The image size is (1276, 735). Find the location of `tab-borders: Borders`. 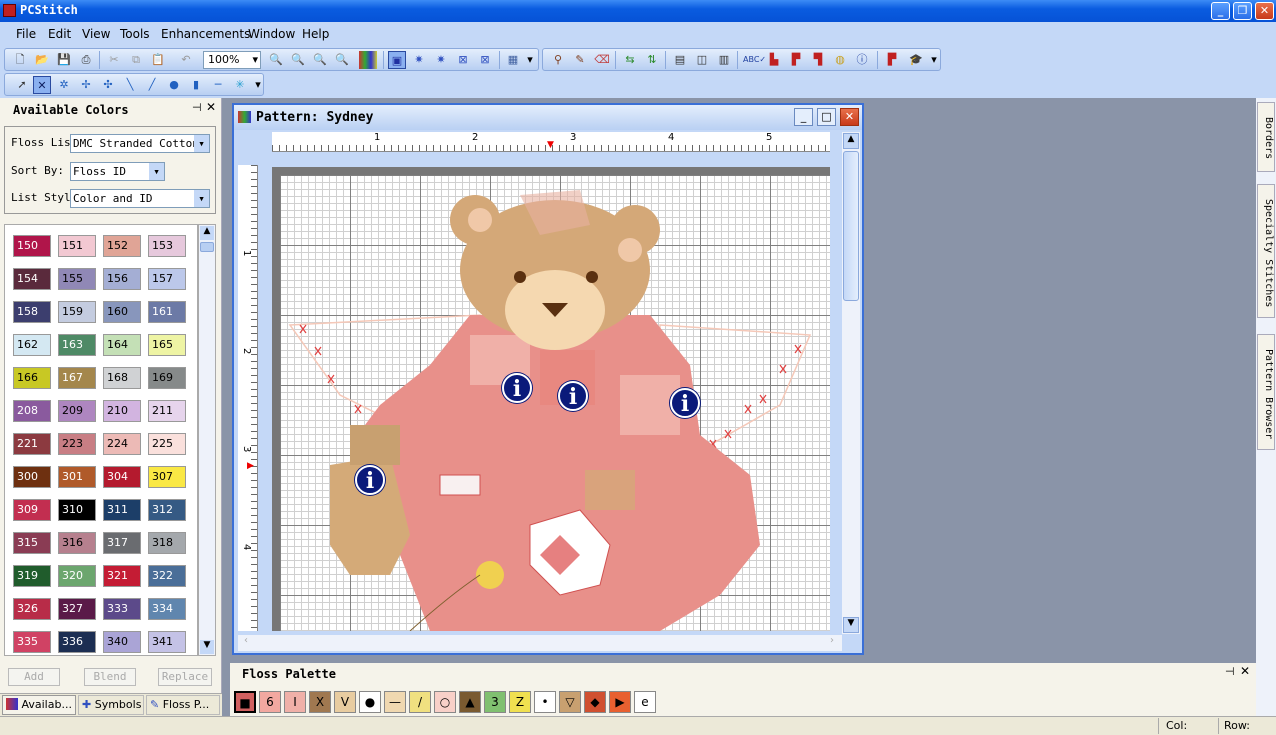

tab-borders: Borders is located at coordinates (1266, 137).